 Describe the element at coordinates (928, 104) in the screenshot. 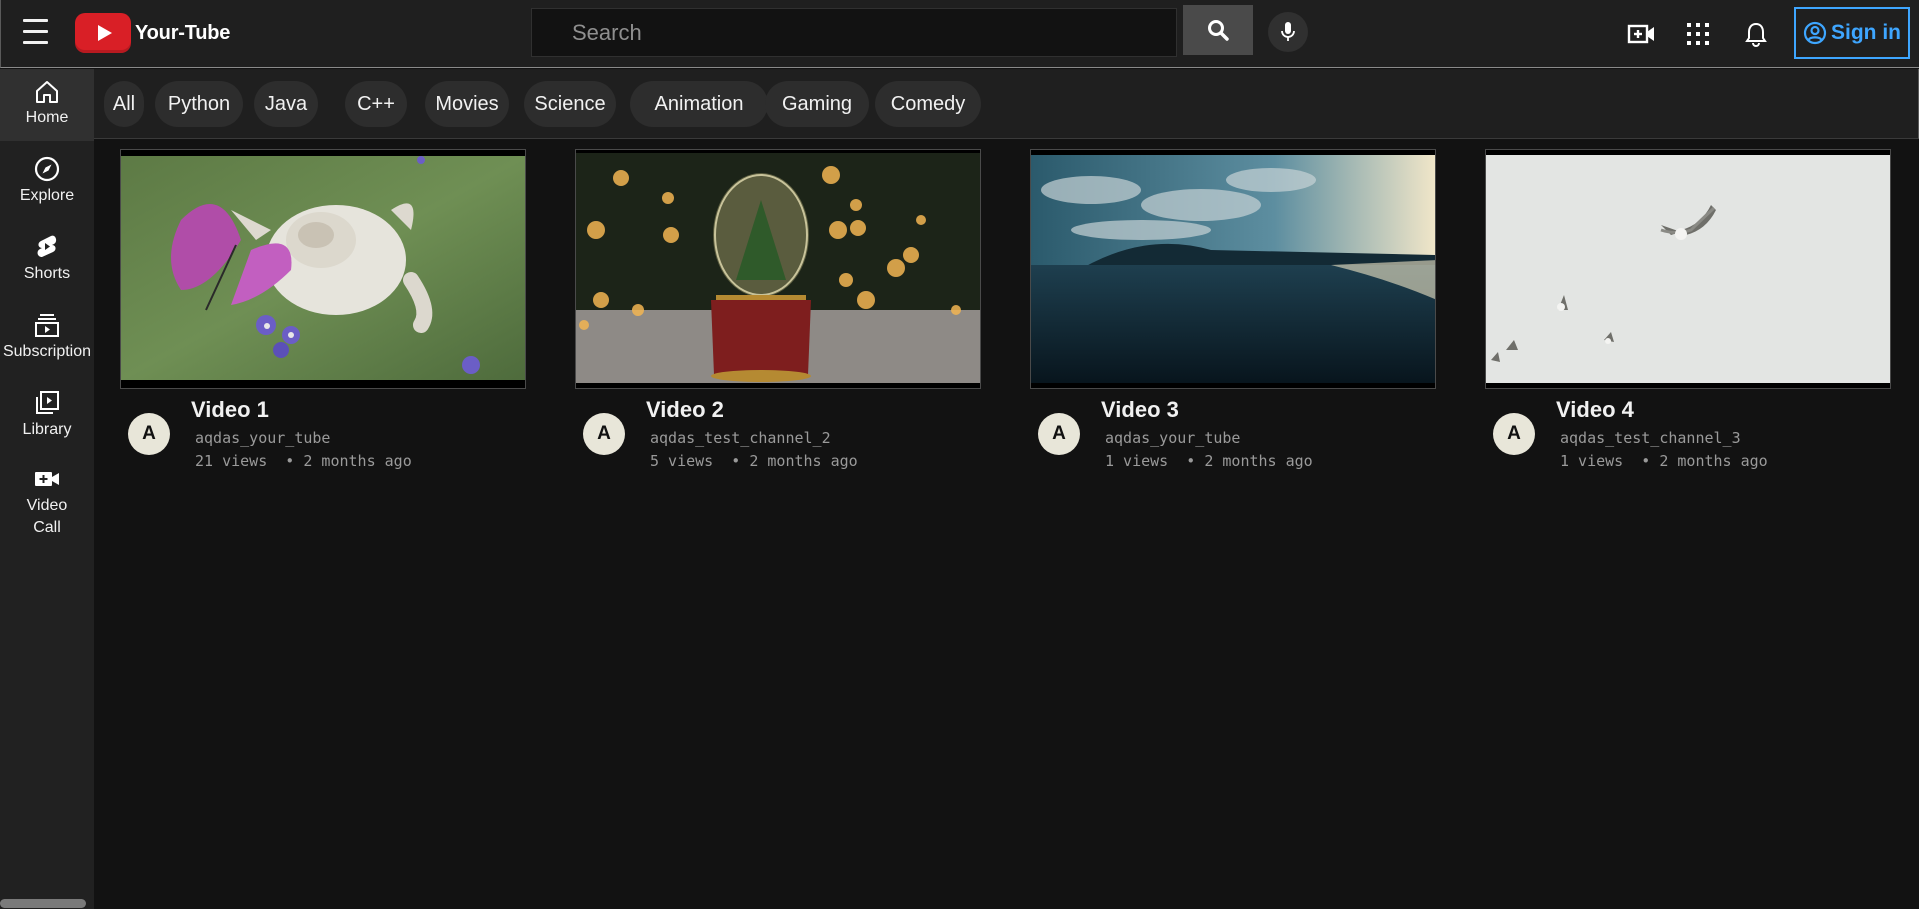

I see `chip-comedy: Comedy` at that location.